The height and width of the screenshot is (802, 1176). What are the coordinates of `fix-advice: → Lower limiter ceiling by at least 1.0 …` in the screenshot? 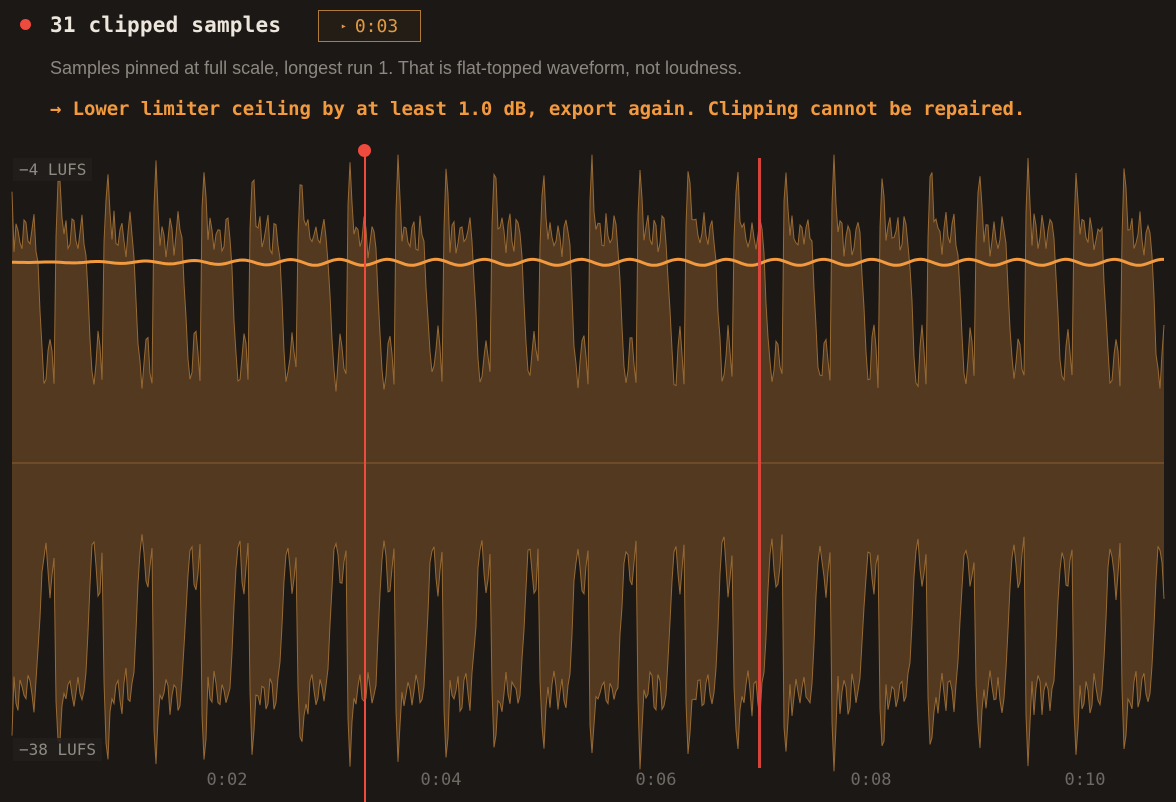 It's located at (538, 109).